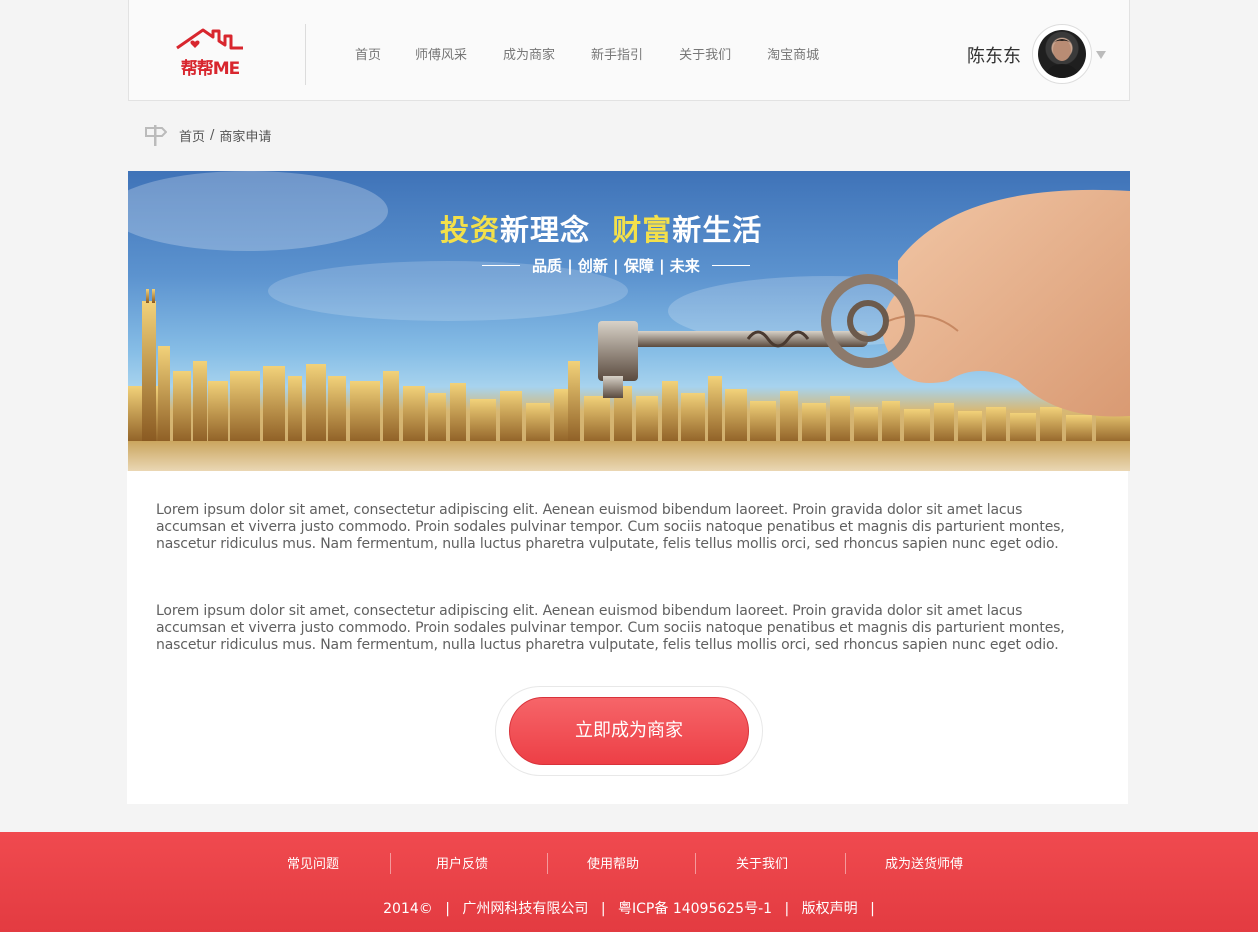  What do you see at coordinates (793, 53) in the screenshot?
I see `nav-item-taobao-mall: 淘宝商城` at bounding box center [793, 53].